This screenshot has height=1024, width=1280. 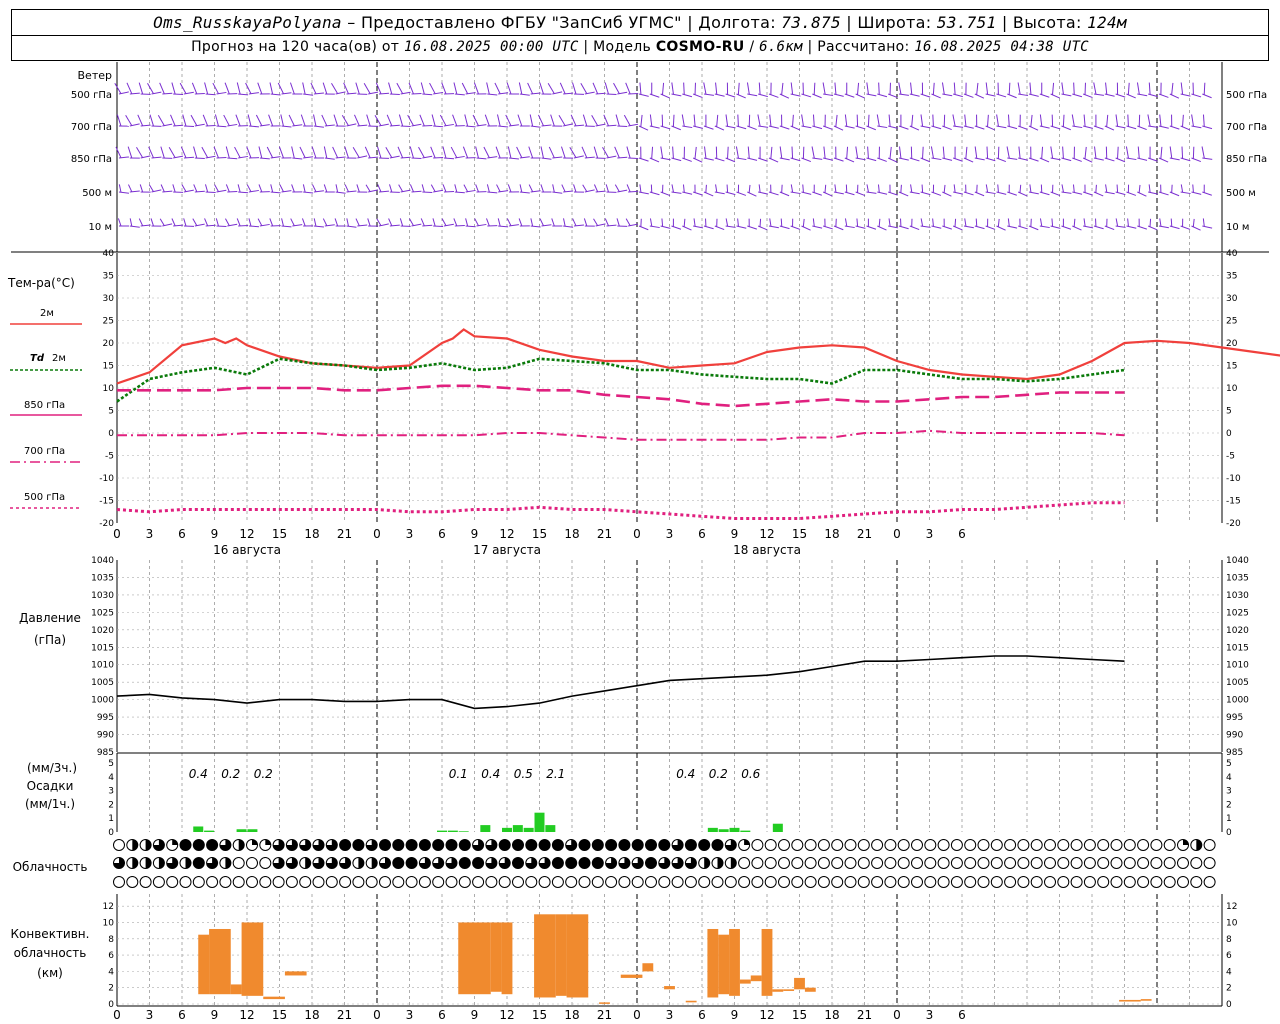 What do you see at coordinates (311, 534) in the screenshot?
I see `temp-hour-tick: 18` at bounding box center [311, 534].